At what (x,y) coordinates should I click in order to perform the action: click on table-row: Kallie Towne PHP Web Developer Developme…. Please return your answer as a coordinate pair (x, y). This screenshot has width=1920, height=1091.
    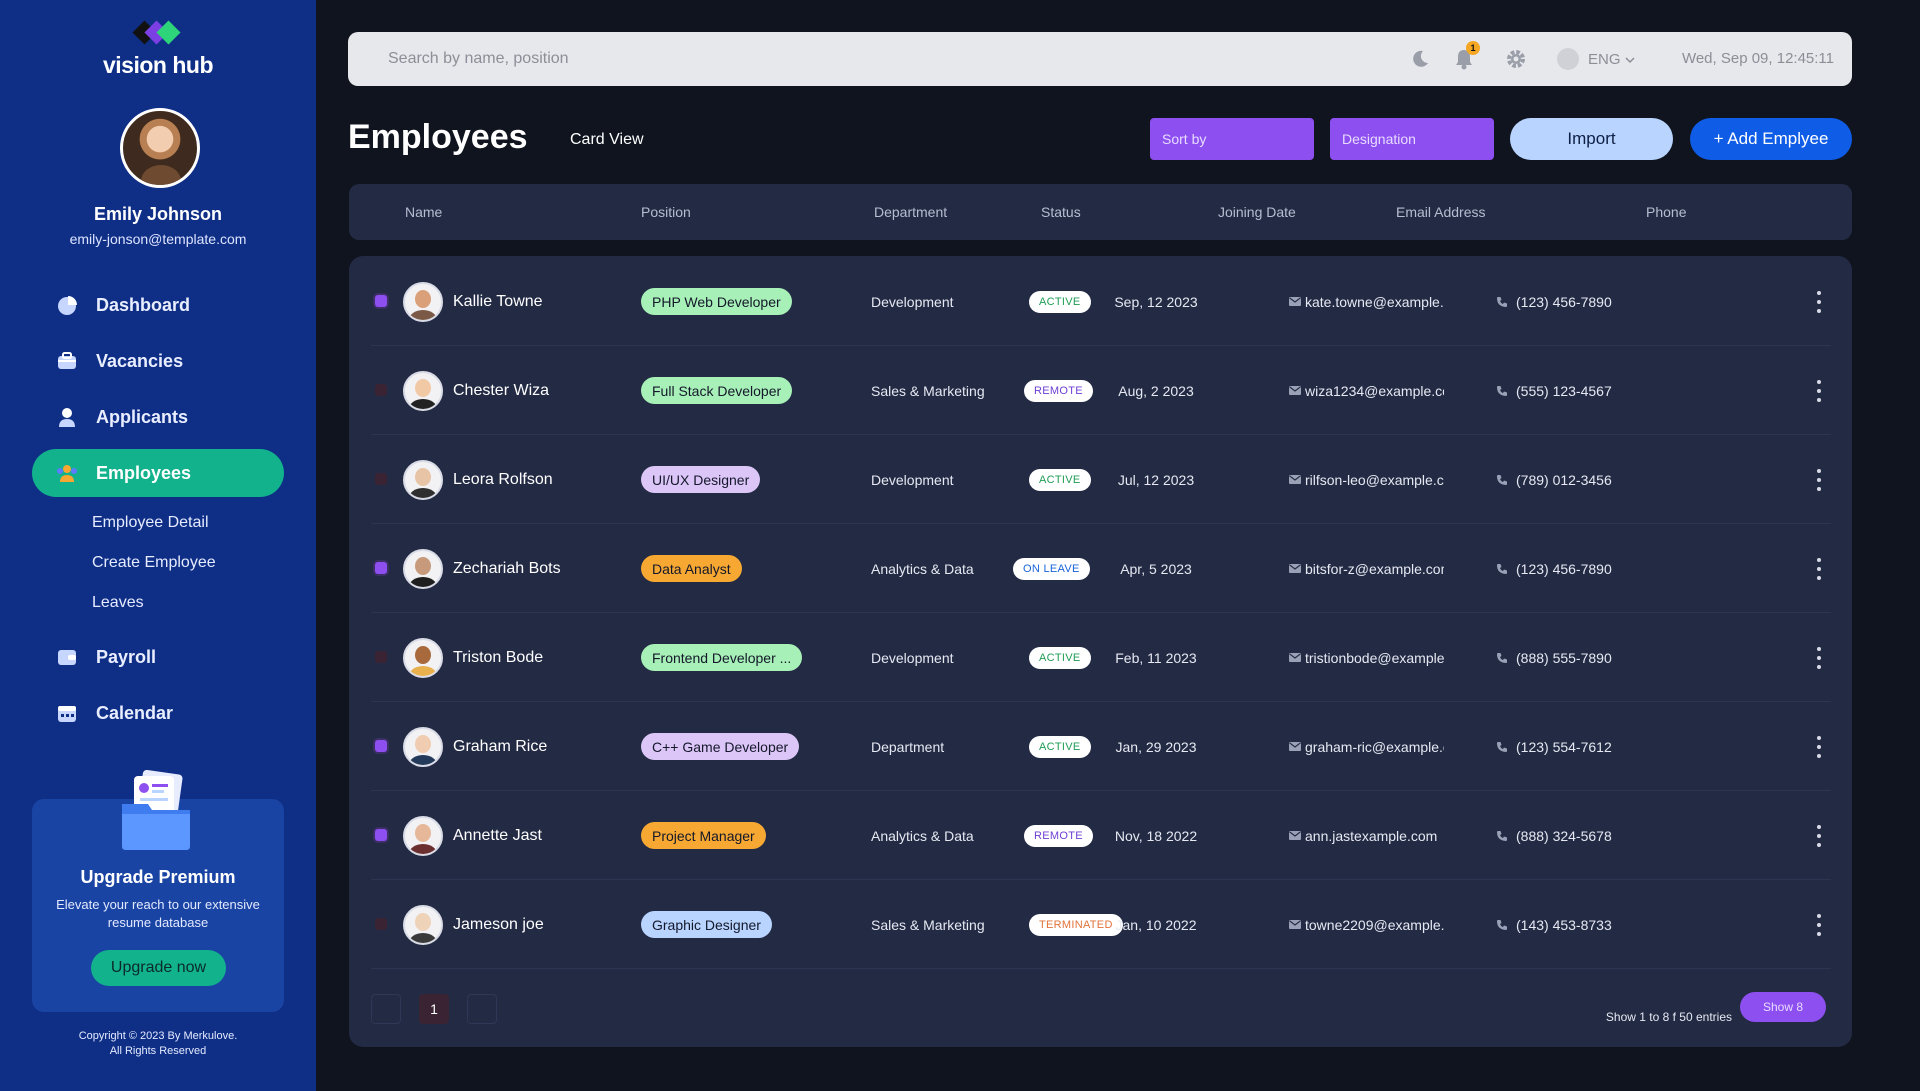
    Looking at the image, I should click on (1101, 301).